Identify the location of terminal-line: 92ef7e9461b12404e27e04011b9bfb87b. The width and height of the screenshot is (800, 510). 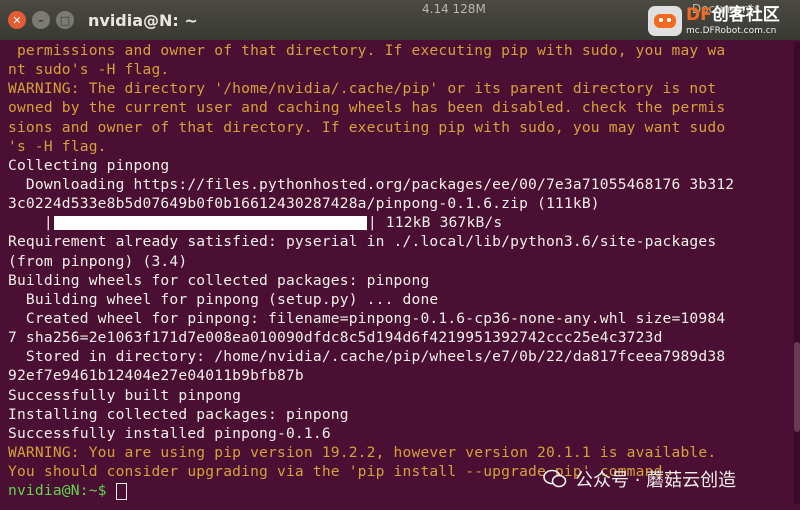
(156, 376).